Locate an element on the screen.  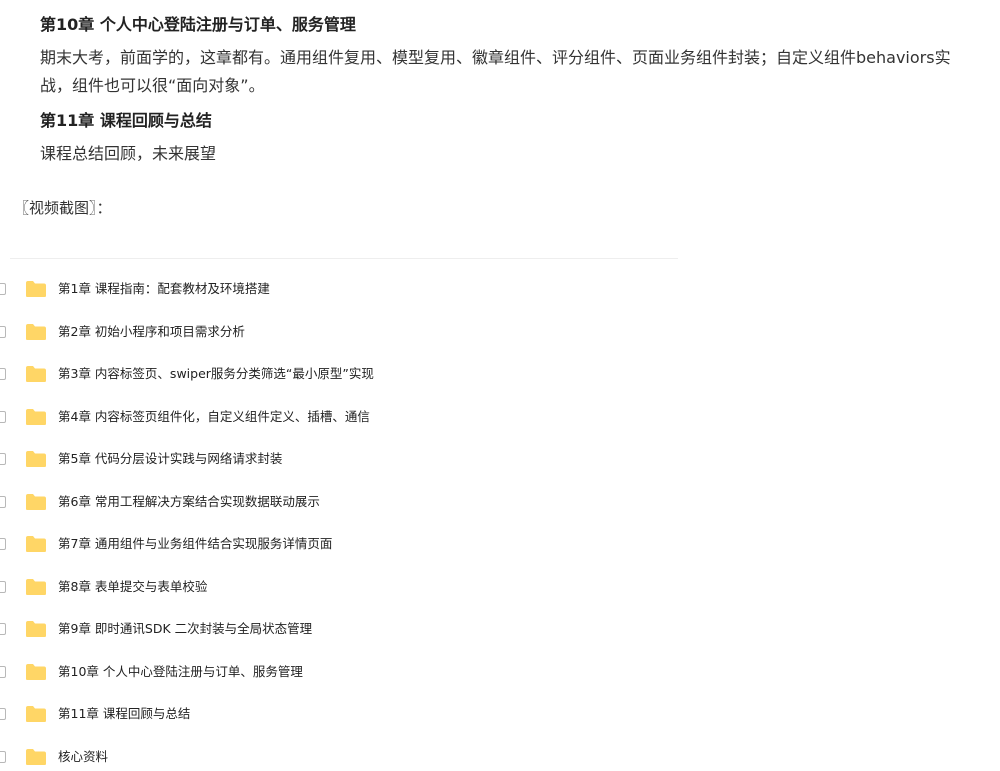
folder-name: 第1章 课程指南：配套教材及环境搭建 is located at coordinates (164, 289).